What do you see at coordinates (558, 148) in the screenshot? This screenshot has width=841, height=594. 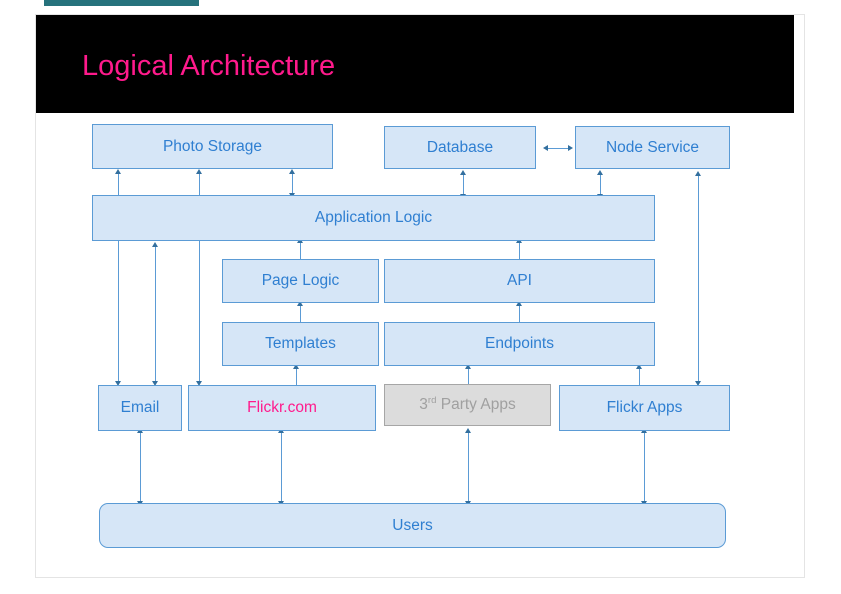 I see `connector-database-to-node-service` at bounding box center [558, 148].